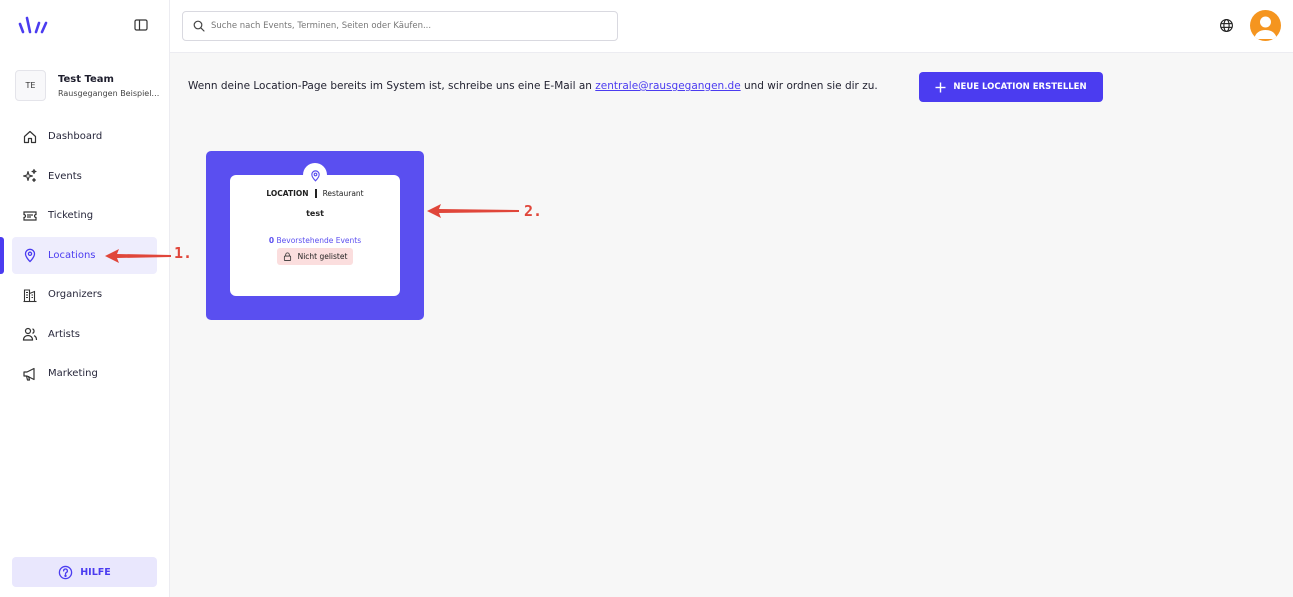 This screenshot has width=1293, height=597. Describe the element at coordinates (30, 295) in the screenshot. I see `buildings-icon` at that location.